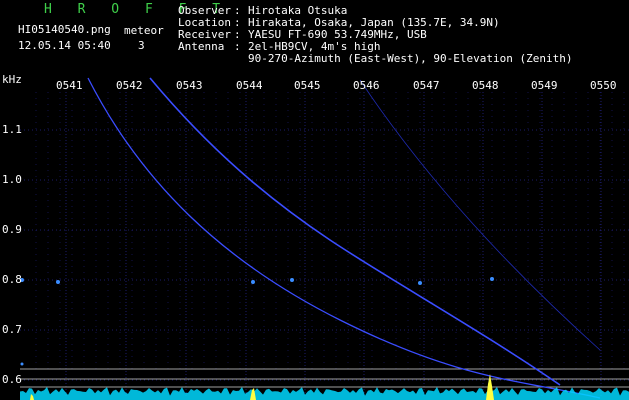  What do you see at coordinates (426, 85) in the screenshot?
I see `x-tick-label: 0547` at bounding box center [426, 85].